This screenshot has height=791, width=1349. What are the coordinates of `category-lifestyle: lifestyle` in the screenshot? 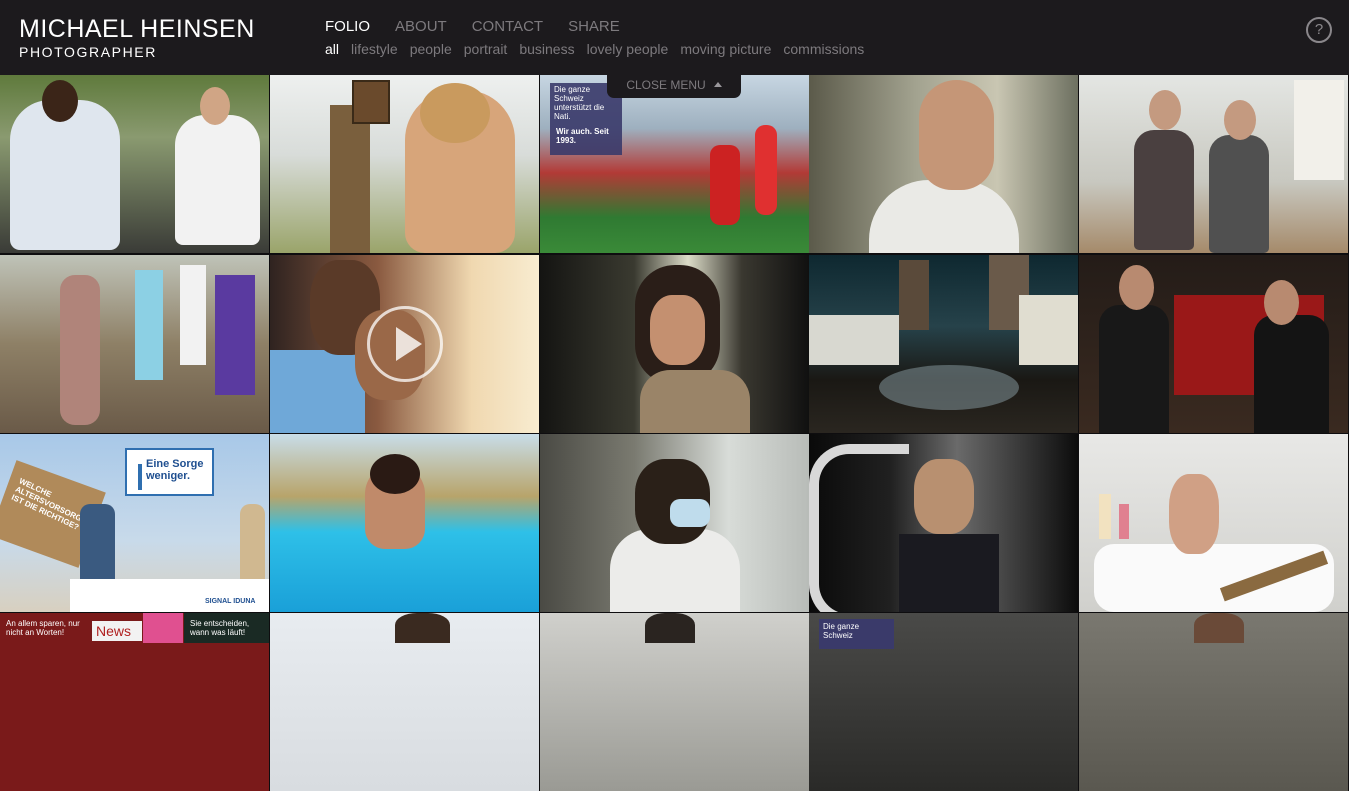 It's located at (374, 49).